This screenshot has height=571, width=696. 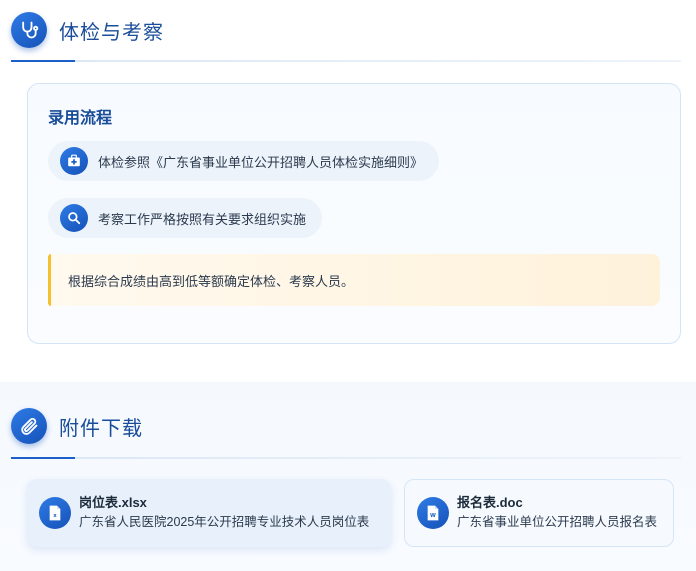 What do you see at coordinates (346, 61) in the screenshot?
I see `inspection-divider` at bounding box center [346, 61].